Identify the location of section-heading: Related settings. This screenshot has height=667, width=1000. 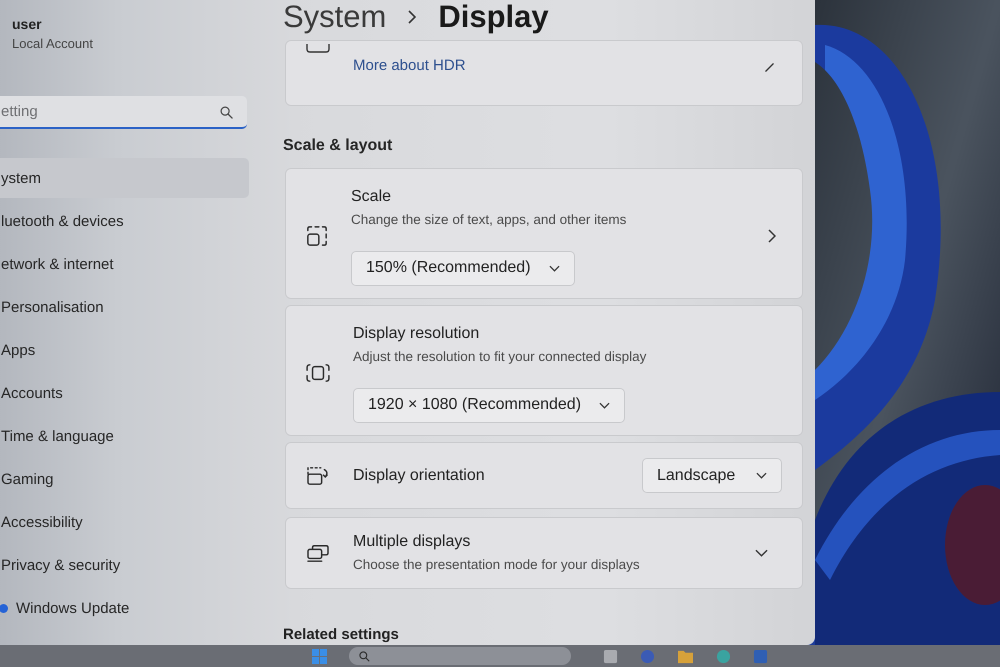
(341, 635).